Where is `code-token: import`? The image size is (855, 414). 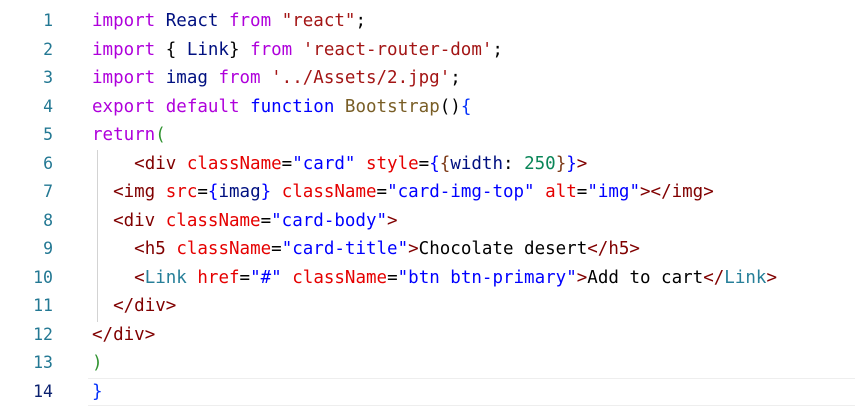
code-token: import is located at coordinates (124, 78).